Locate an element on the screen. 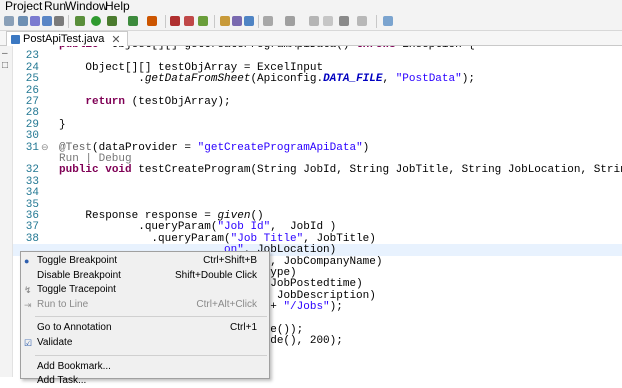 The width and height of the screenshot is (622, 388). menu-item-shortcut: Ctrl+Shift+B is located at coordinates (230, 260).